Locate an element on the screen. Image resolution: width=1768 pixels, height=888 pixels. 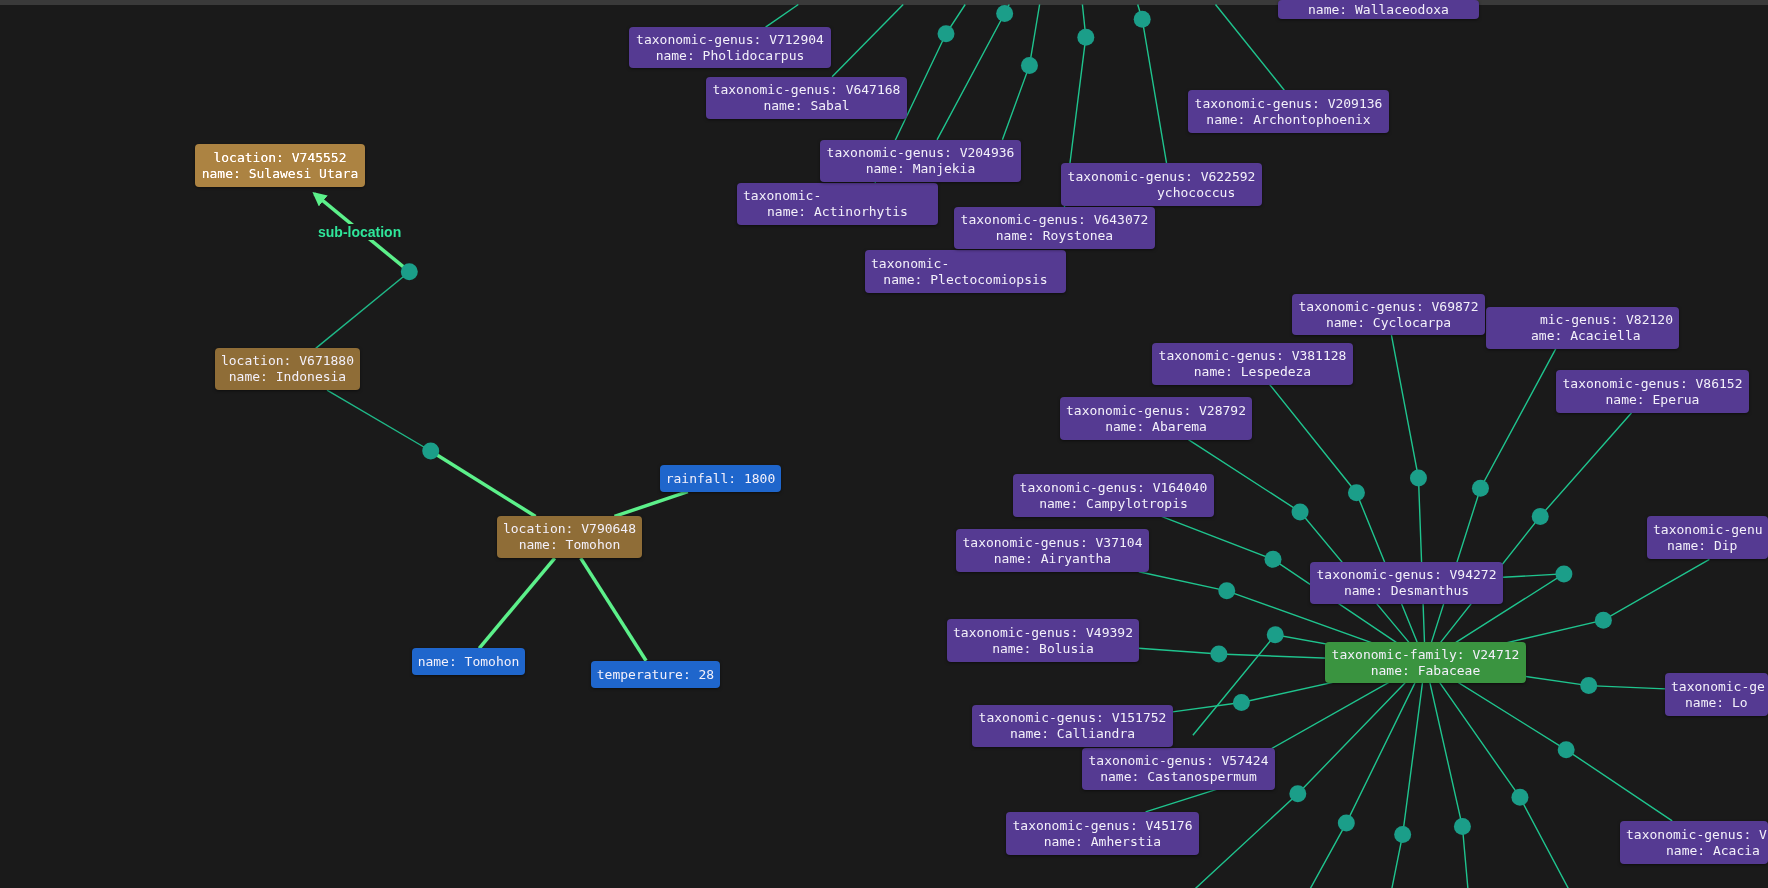
node-label: taxonomic-genus: V643072 is located at coordinates (1054, 220).